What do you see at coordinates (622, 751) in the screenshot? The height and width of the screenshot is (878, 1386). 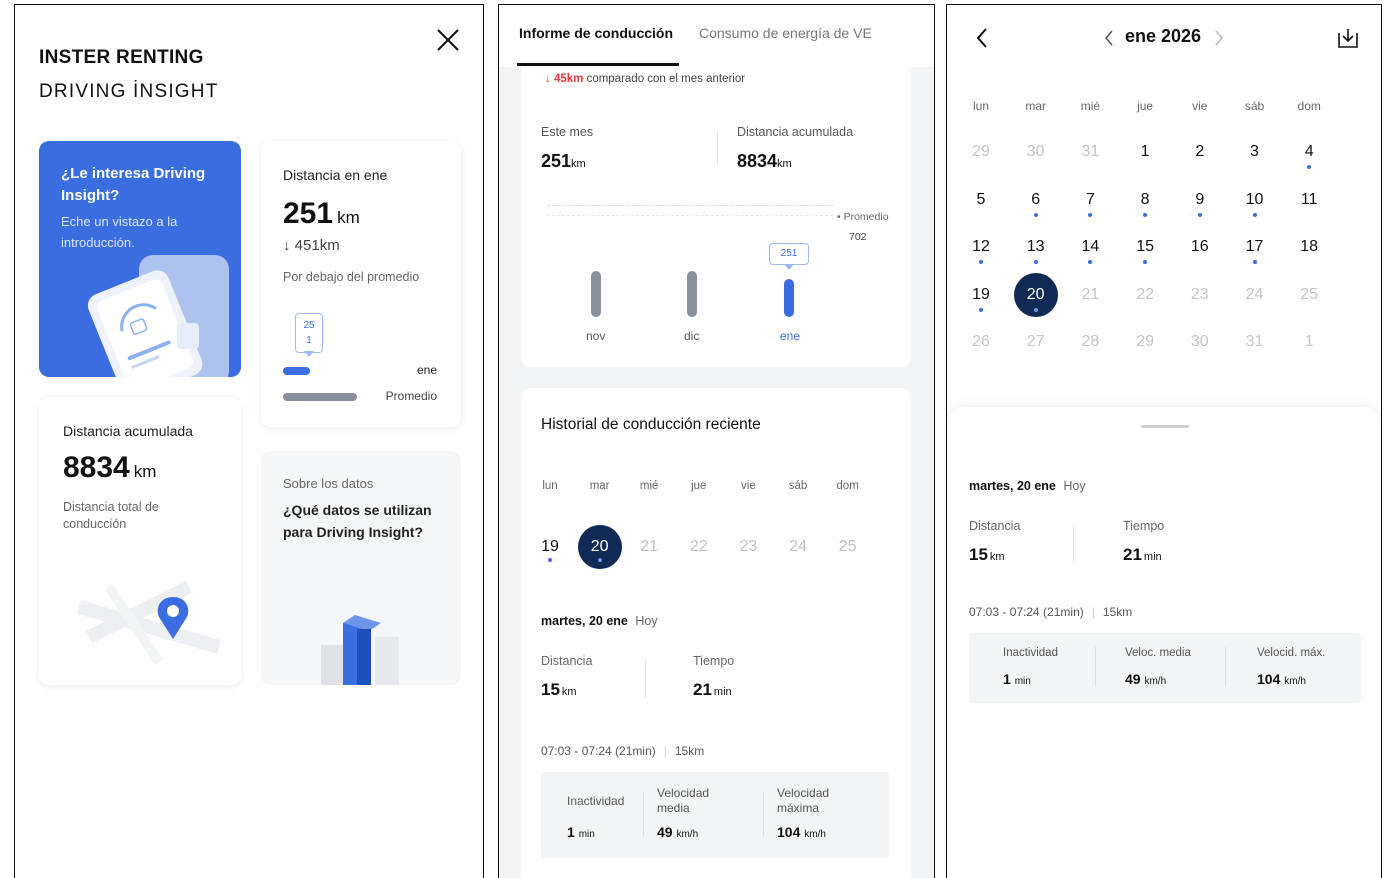 I see `trip-summary: 07:03 - 07:24 (21min) | 15km` at bounding box center [622, 751].